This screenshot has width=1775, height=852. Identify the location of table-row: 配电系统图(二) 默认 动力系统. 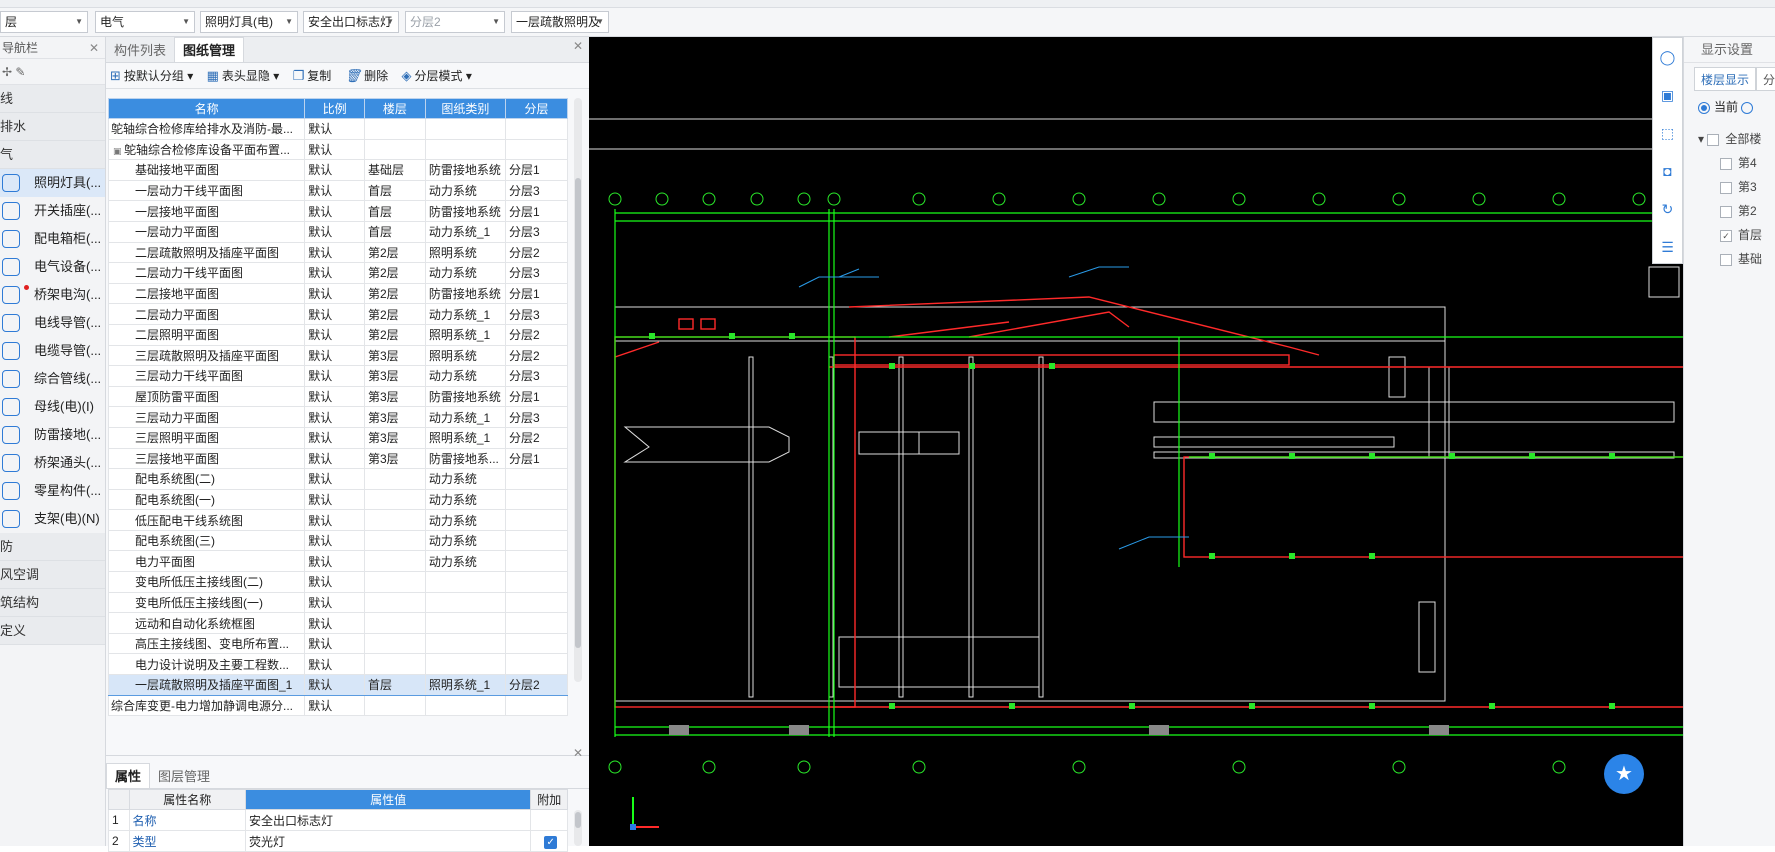
(338, 479).